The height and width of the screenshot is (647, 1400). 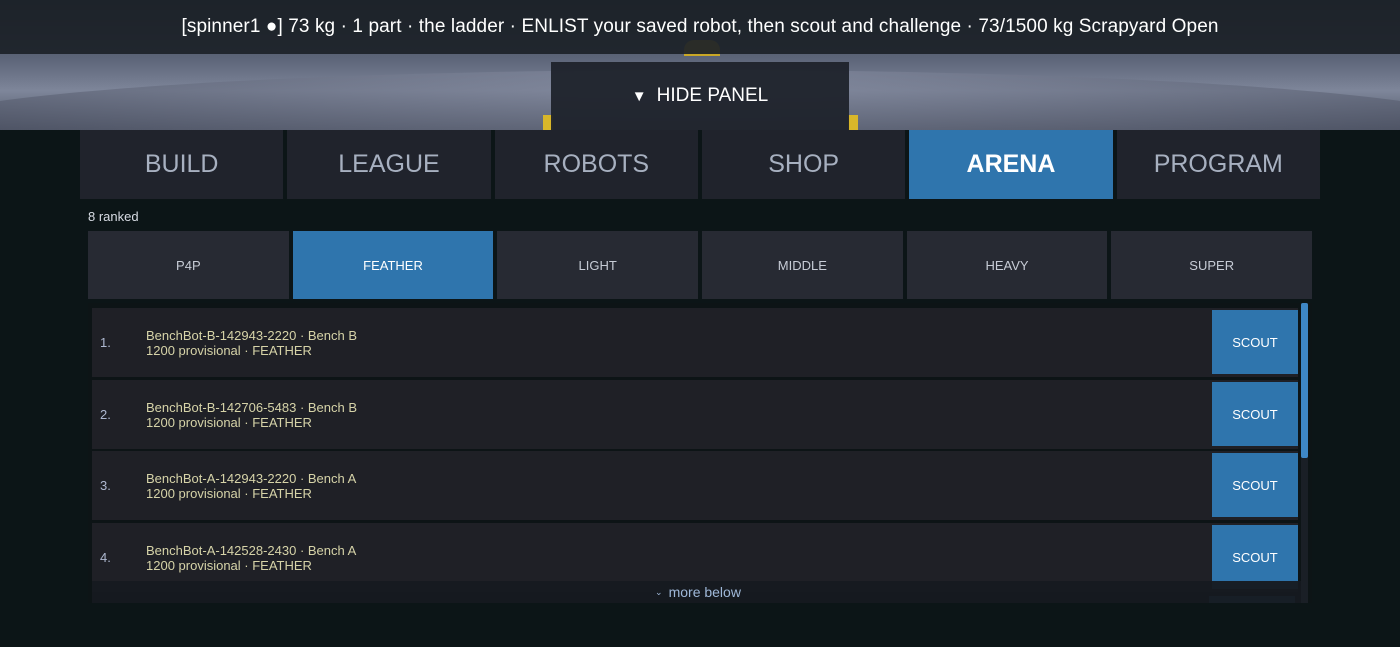 I want to click on tab-robots: ROBOTS, so click(x=596, y=164).